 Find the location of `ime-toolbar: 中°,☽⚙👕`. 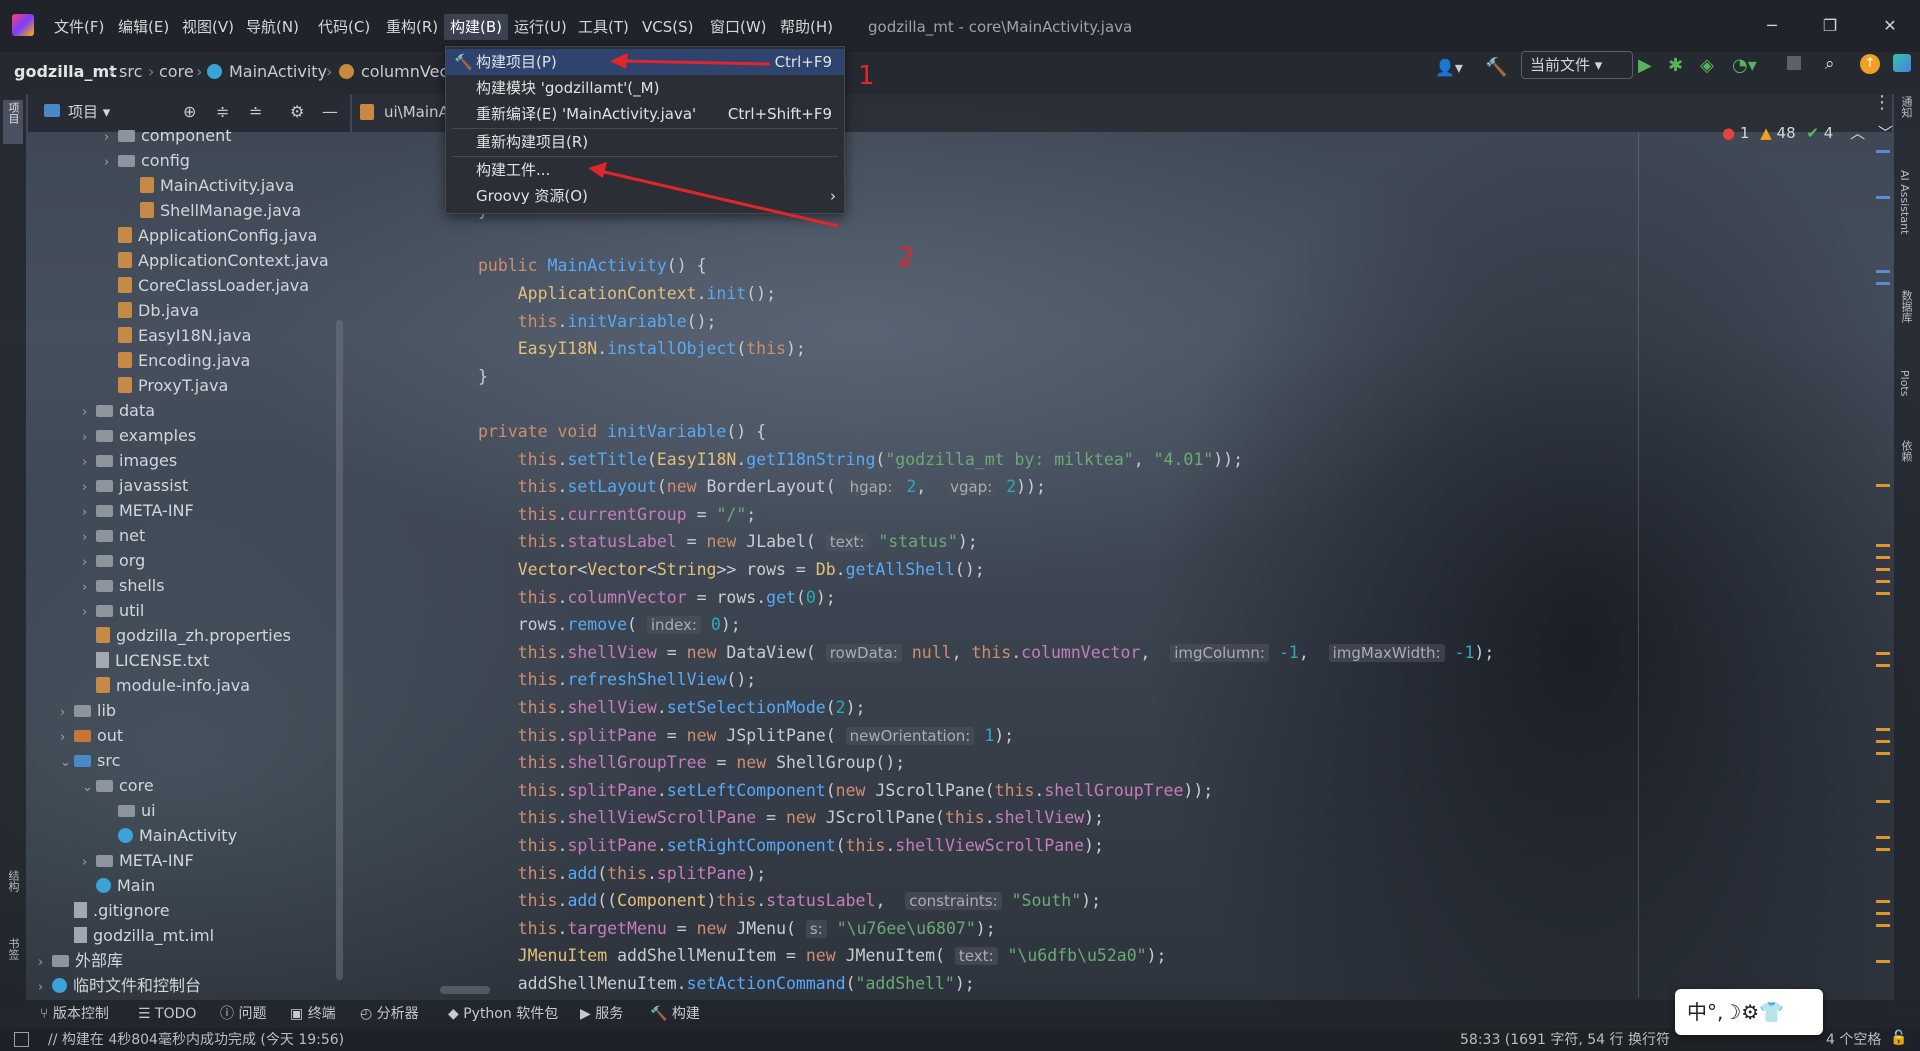

ime-toolbar: 中°,☽⚙👕 is located at coordinates (1749, 1012).